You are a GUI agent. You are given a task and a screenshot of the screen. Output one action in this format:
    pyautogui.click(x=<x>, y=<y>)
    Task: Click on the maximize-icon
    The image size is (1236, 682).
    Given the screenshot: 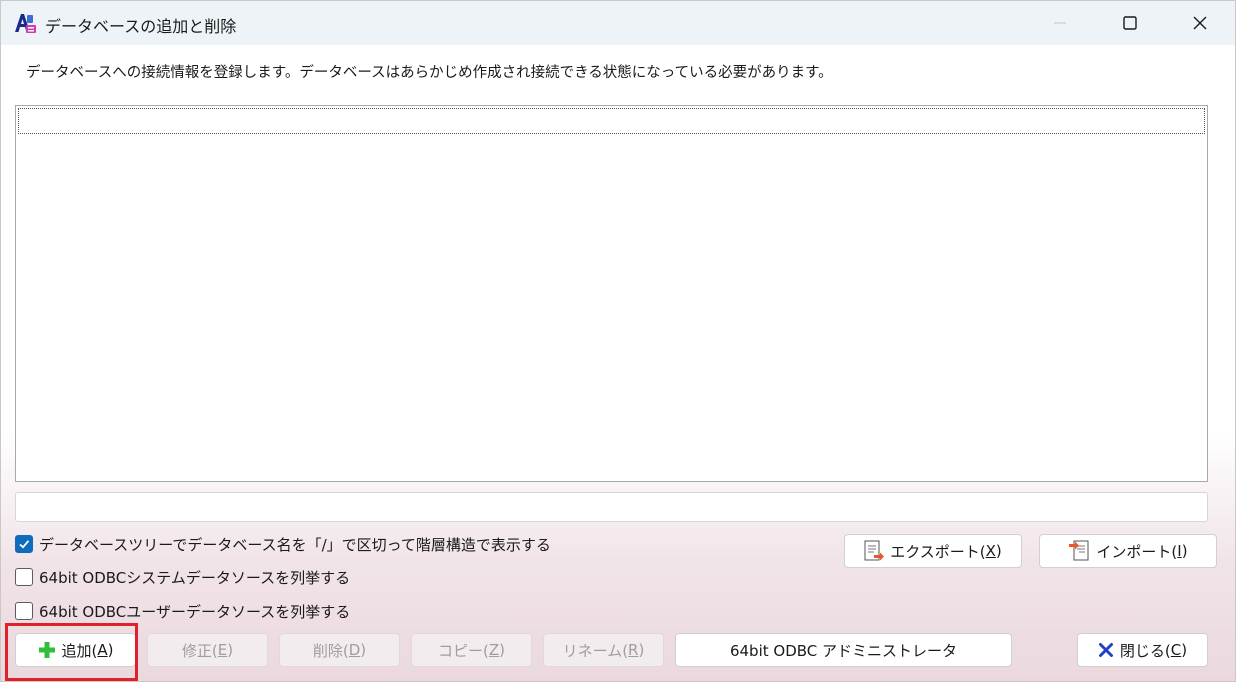 What is the action you would take?
    pyautogui.click(x=1130, y=23)
    